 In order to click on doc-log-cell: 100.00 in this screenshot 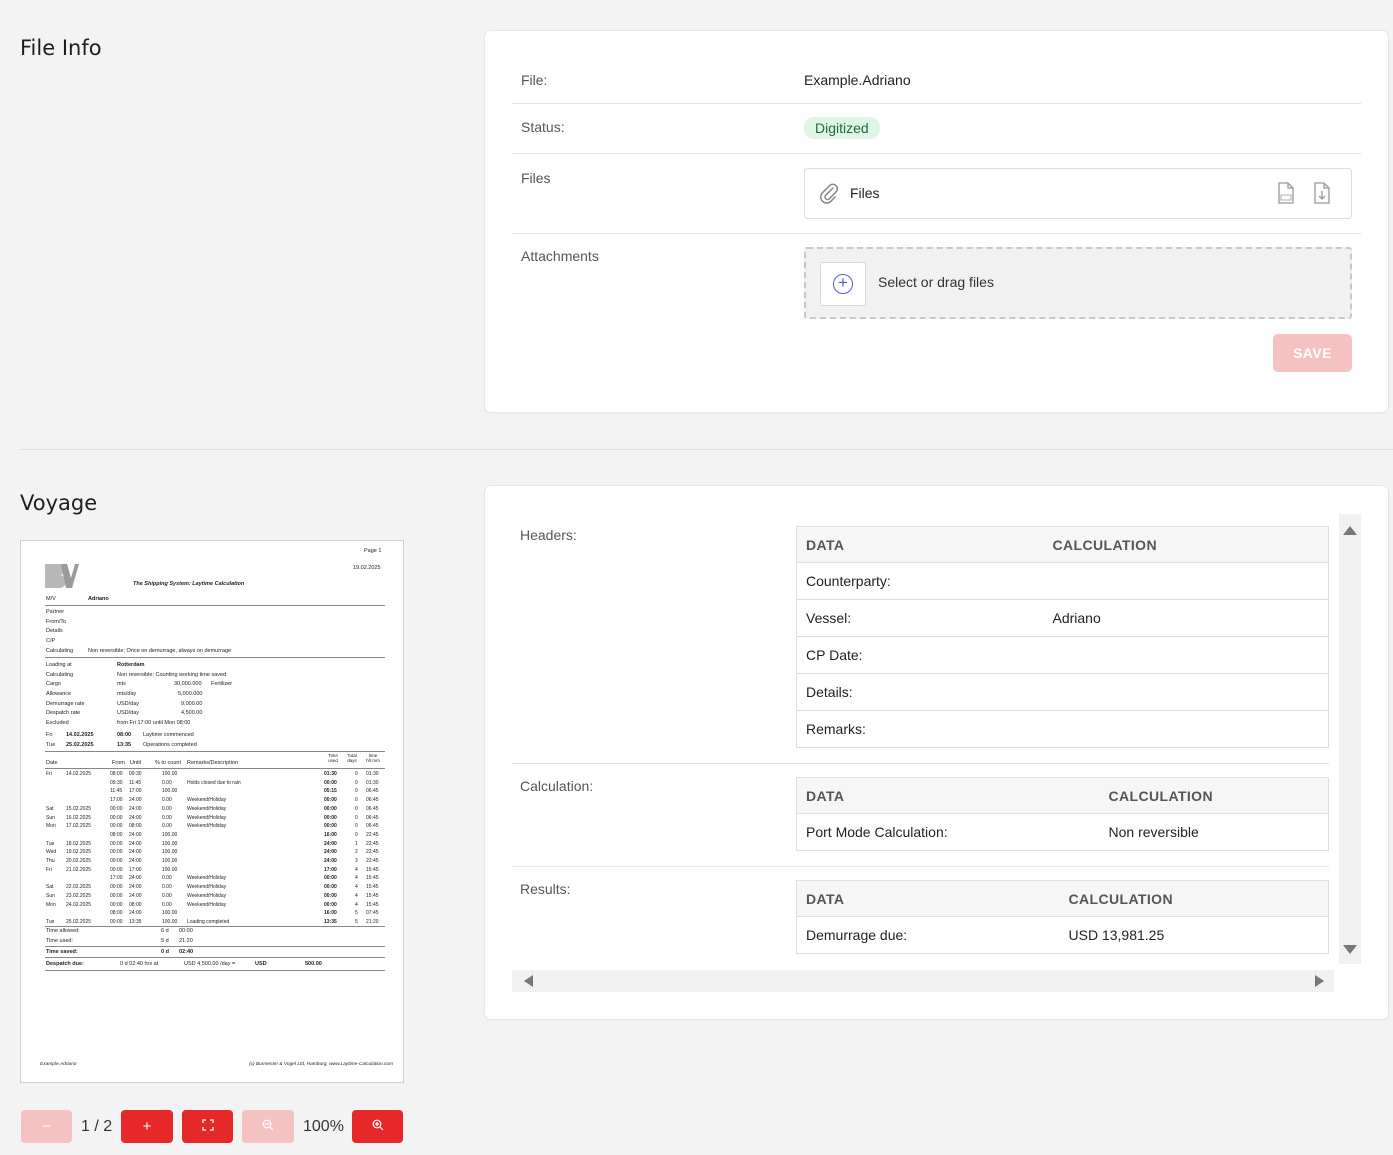, I will do `click(170, 774)`.